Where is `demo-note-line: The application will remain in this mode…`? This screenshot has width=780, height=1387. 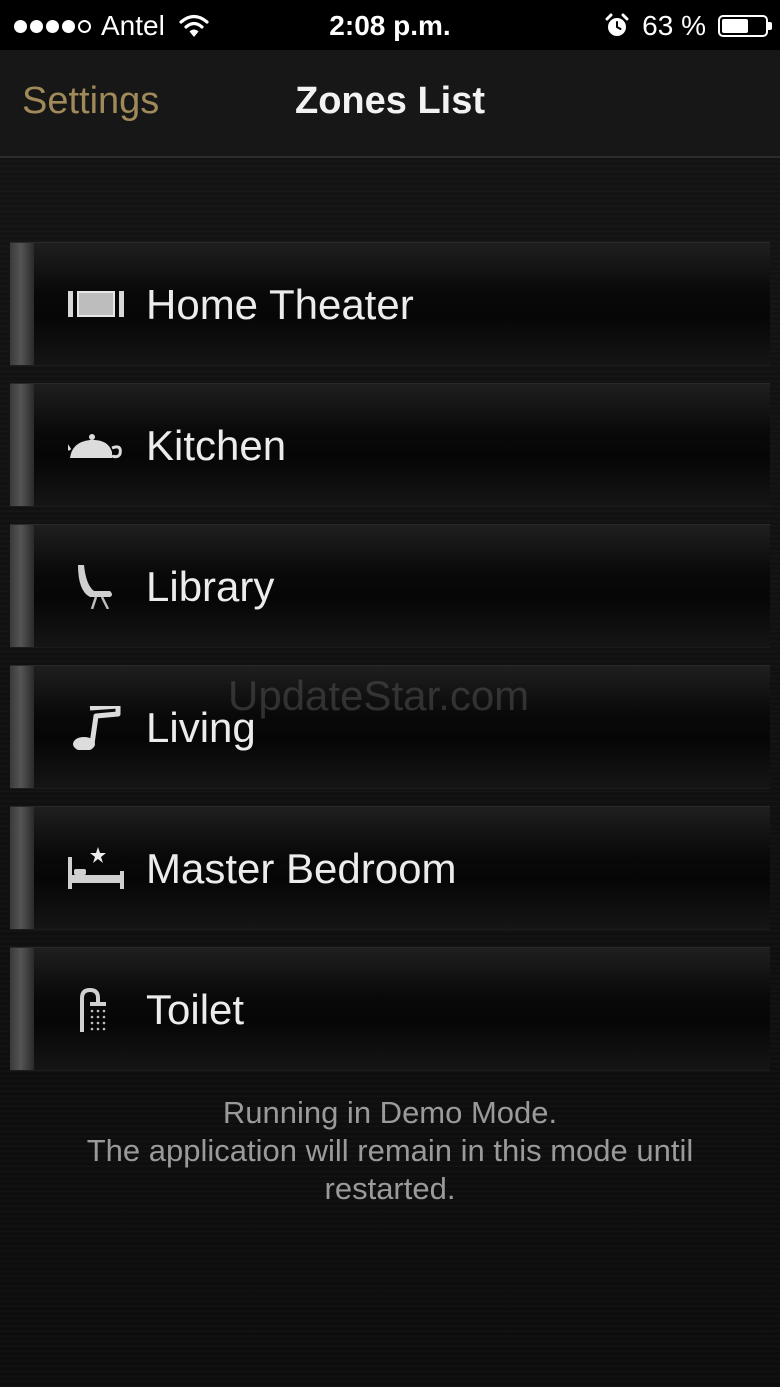 demo-note-line: The application will remain in this mode… is located at coordinates (390, 1150).